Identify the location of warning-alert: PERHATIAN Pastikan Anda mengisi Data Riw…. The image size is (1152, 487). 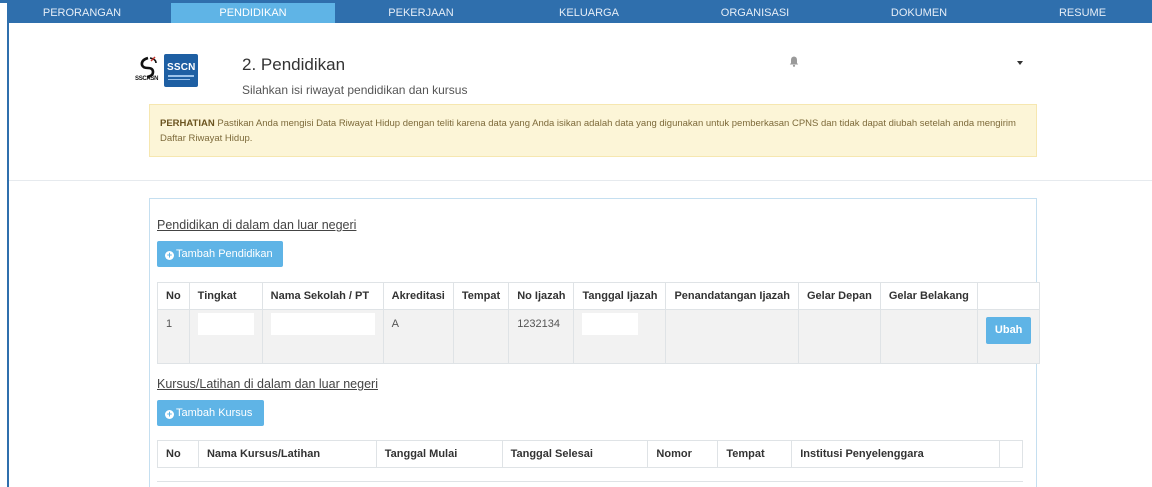
(593, 130).